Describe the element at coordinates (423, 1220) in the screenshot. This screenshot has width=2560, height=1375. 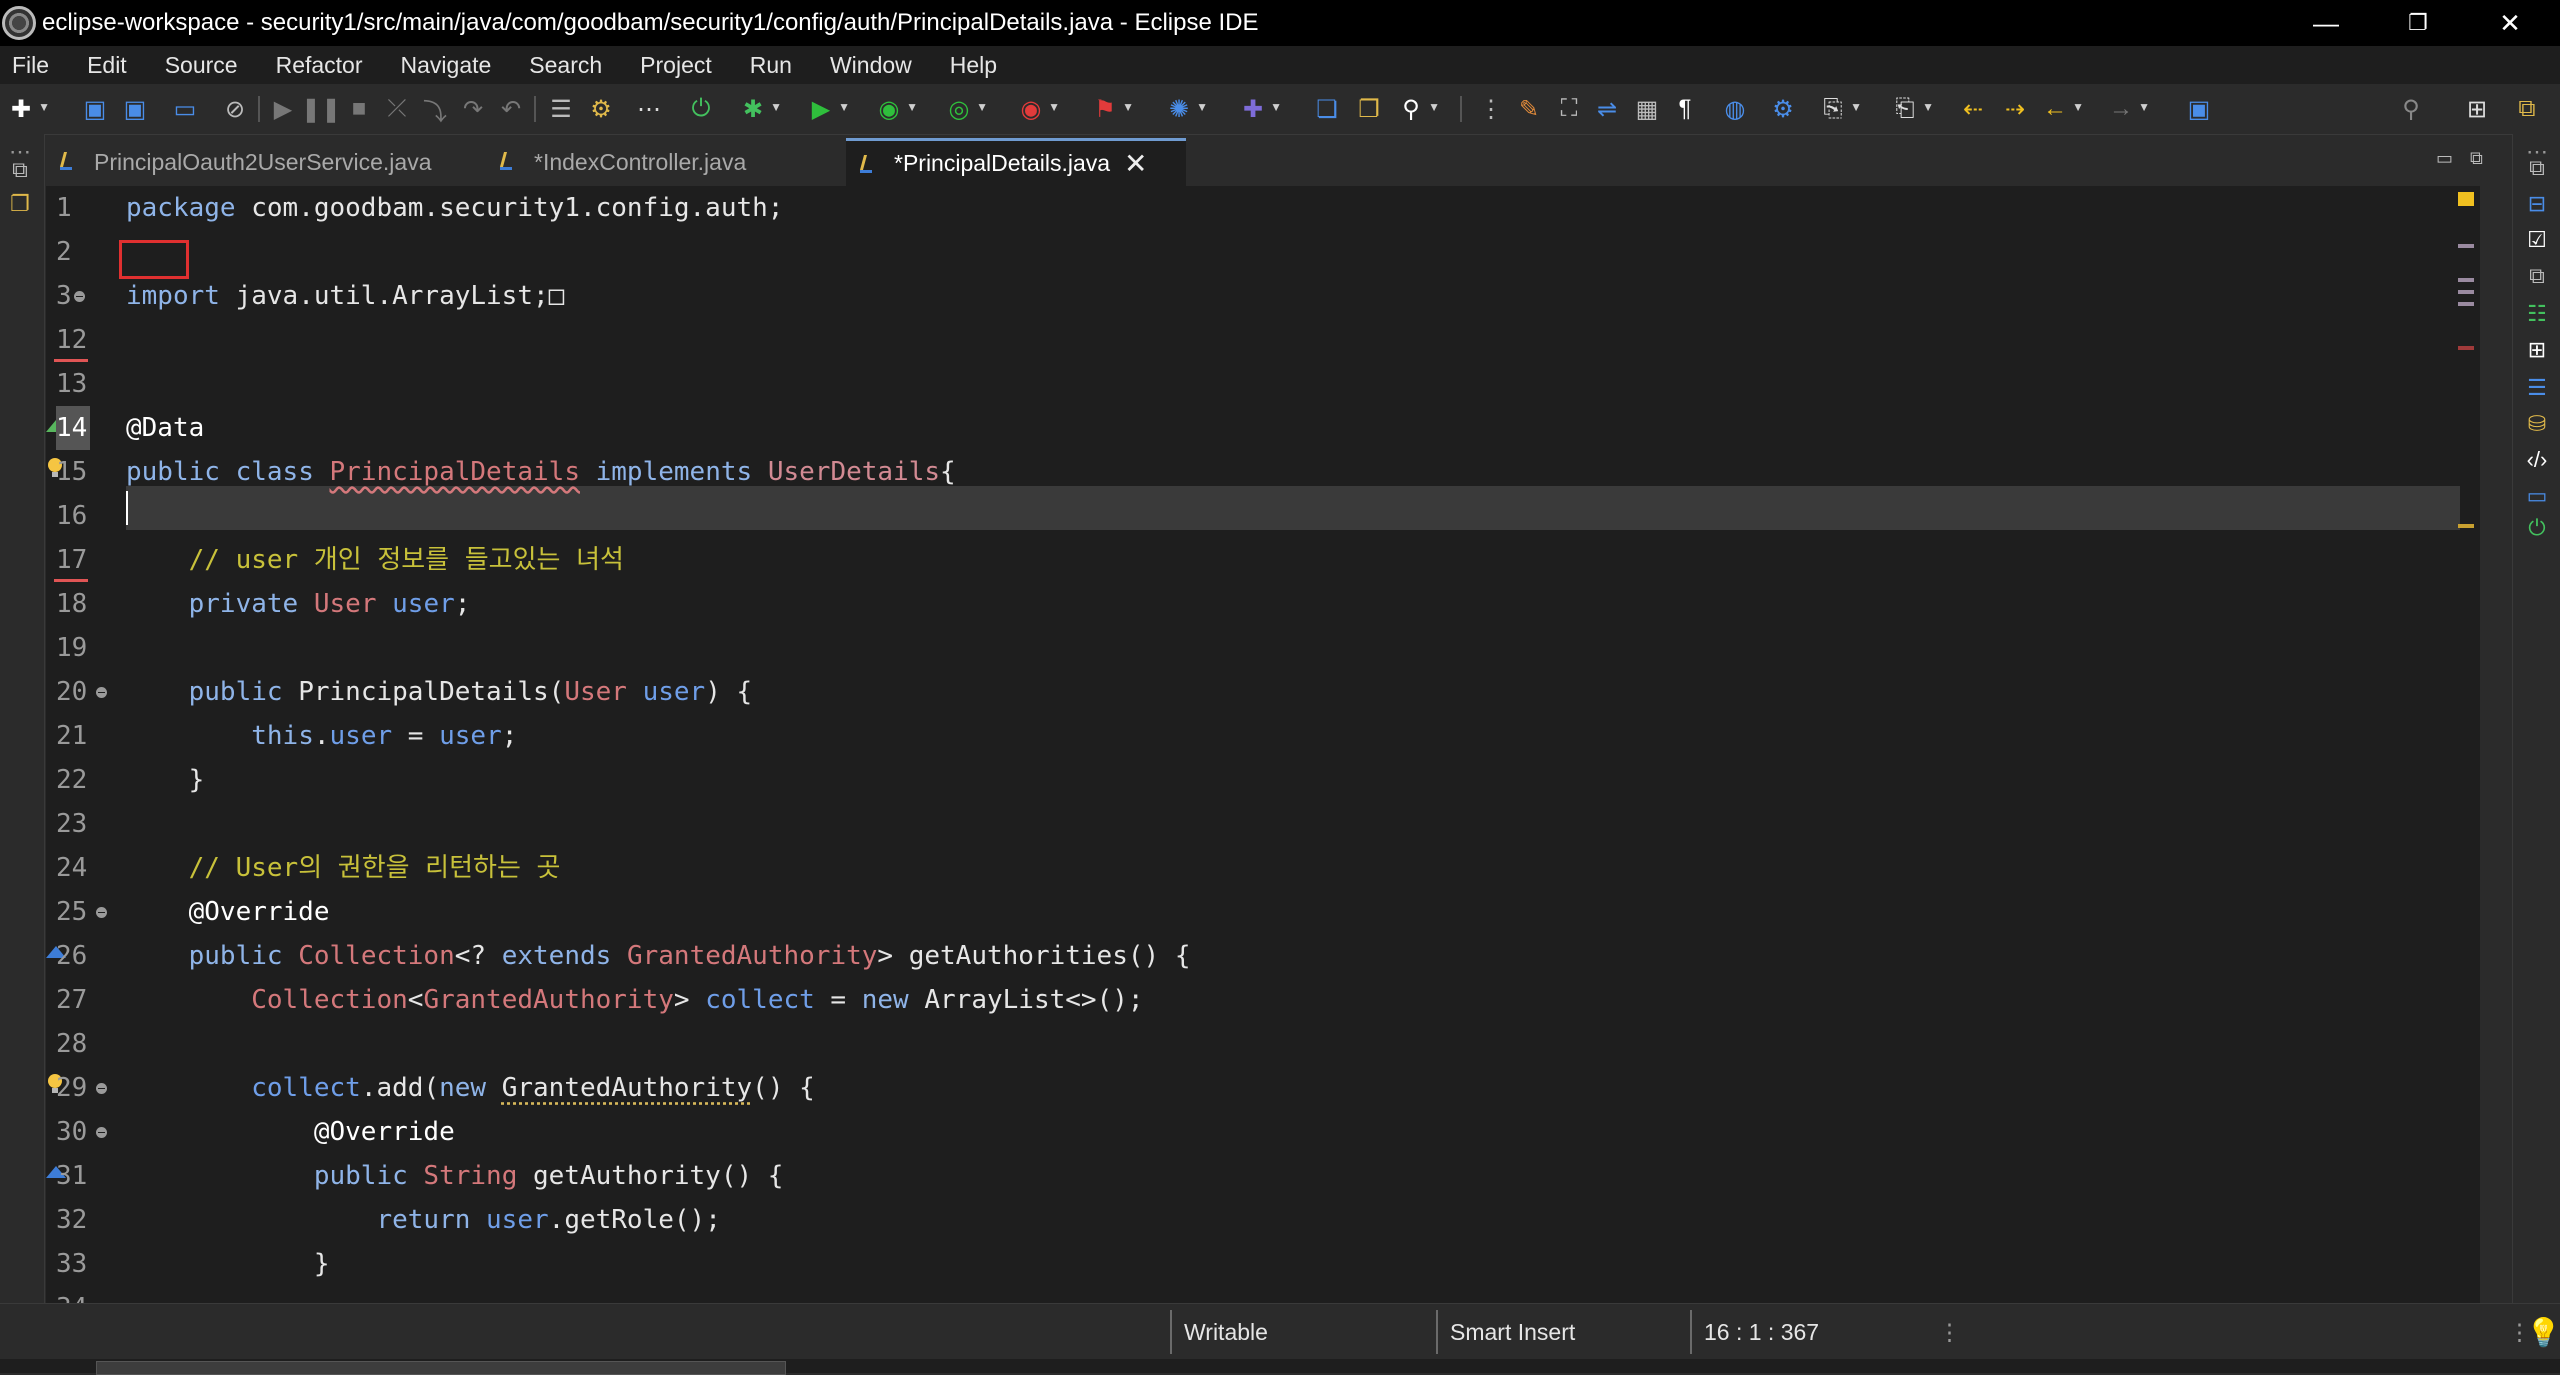
I see `code-line: return user.getRole();` at that location.